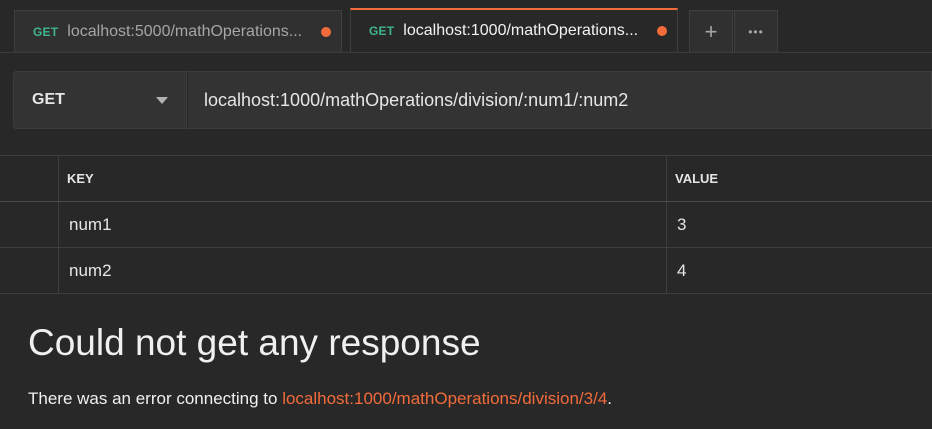 The image size is (932, 429). Describe the element at coordinates (155, 398) in the screenshot. I see `error-message-text: There was an error connecting to` at that location.